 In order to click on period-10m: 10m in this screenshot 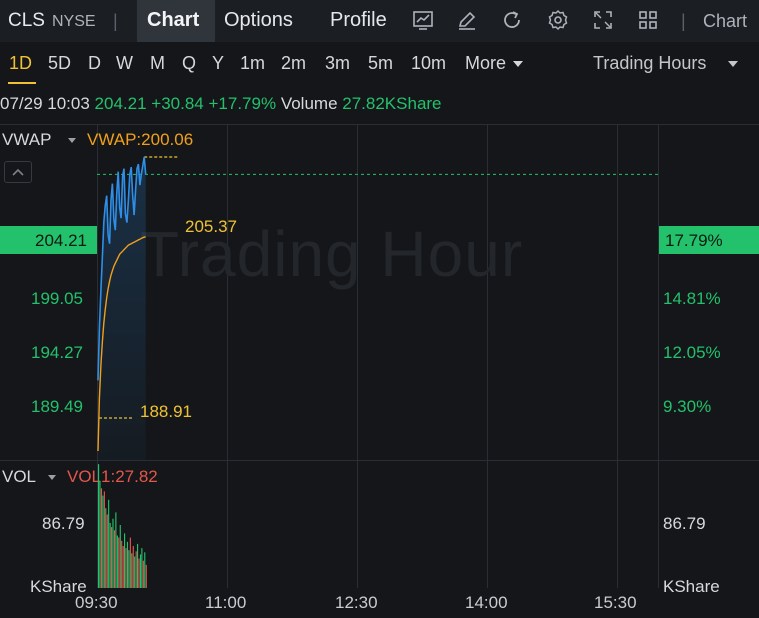, I will do `click(428, 63)`.